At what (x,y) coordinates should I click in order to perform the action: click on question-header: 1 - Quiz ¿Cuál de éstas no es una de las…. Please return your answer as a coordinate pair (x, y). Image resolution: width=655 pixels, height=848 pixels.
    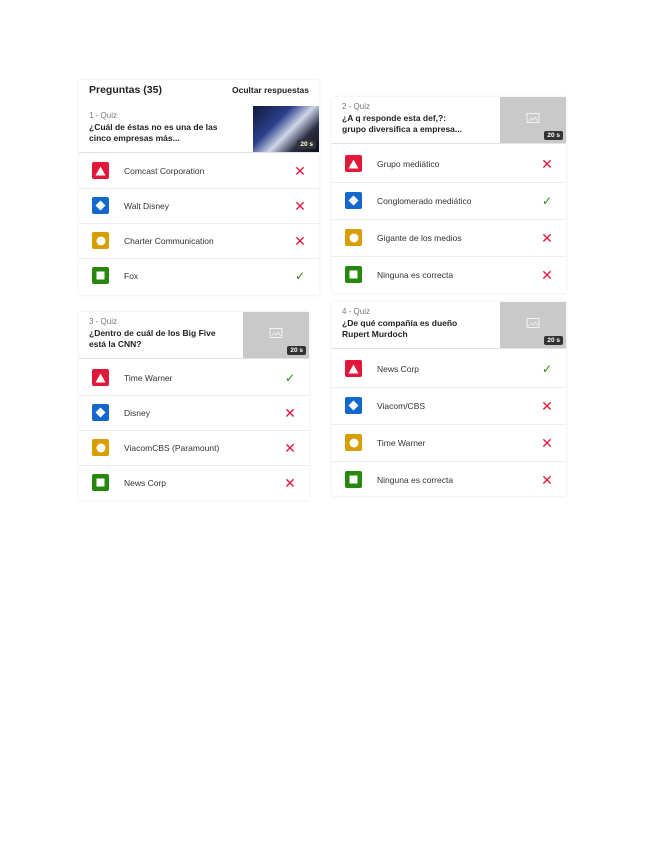
    Looking at the image, I should click on (199, 129).